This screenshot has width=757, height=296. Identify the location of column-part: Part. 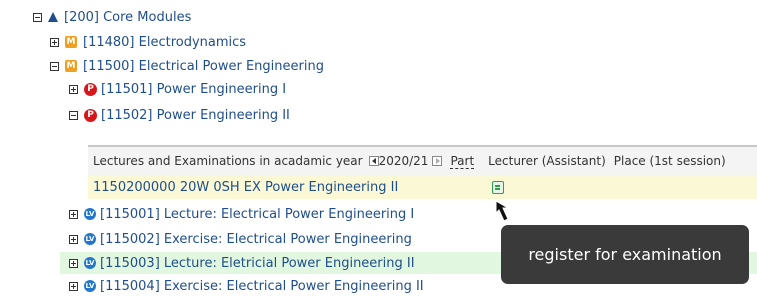
(462, 161).